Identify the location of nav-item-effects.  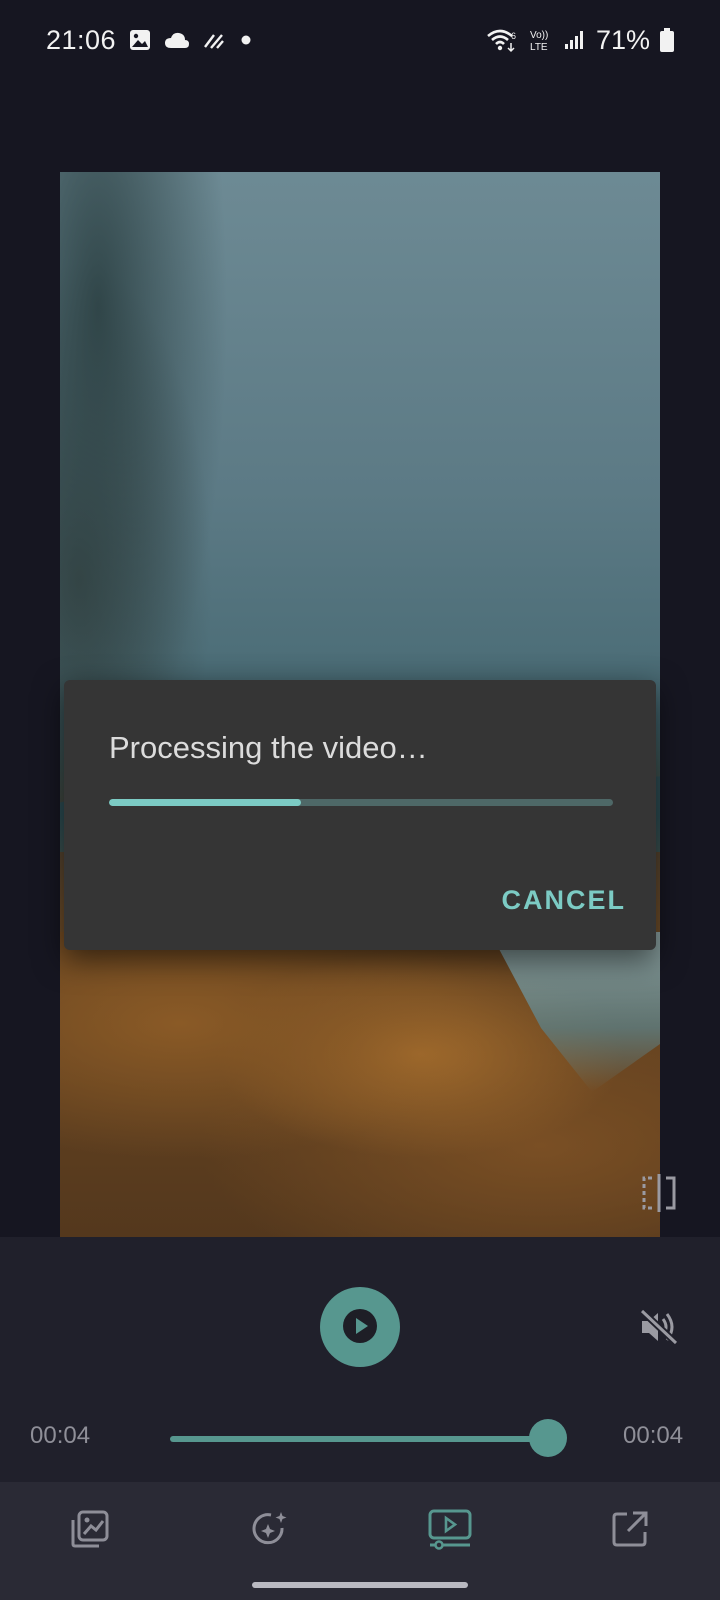
(270, 1531).